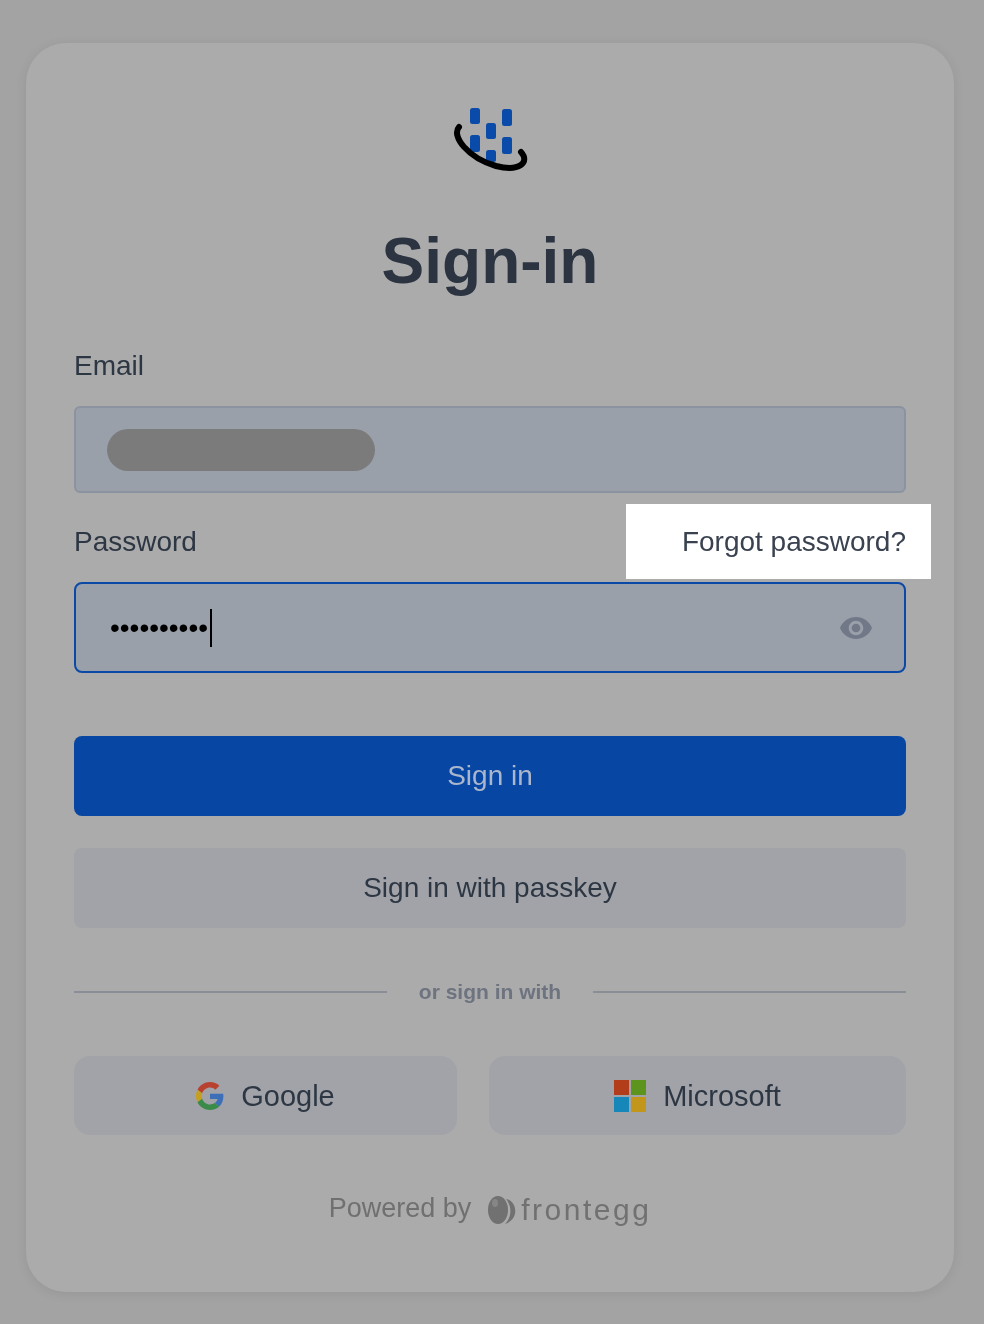 The width and height of the screenshot is (984, 1324). Describe the element at coordinates (211, 627) in the screenshot. I see `text-cursor` at that location.